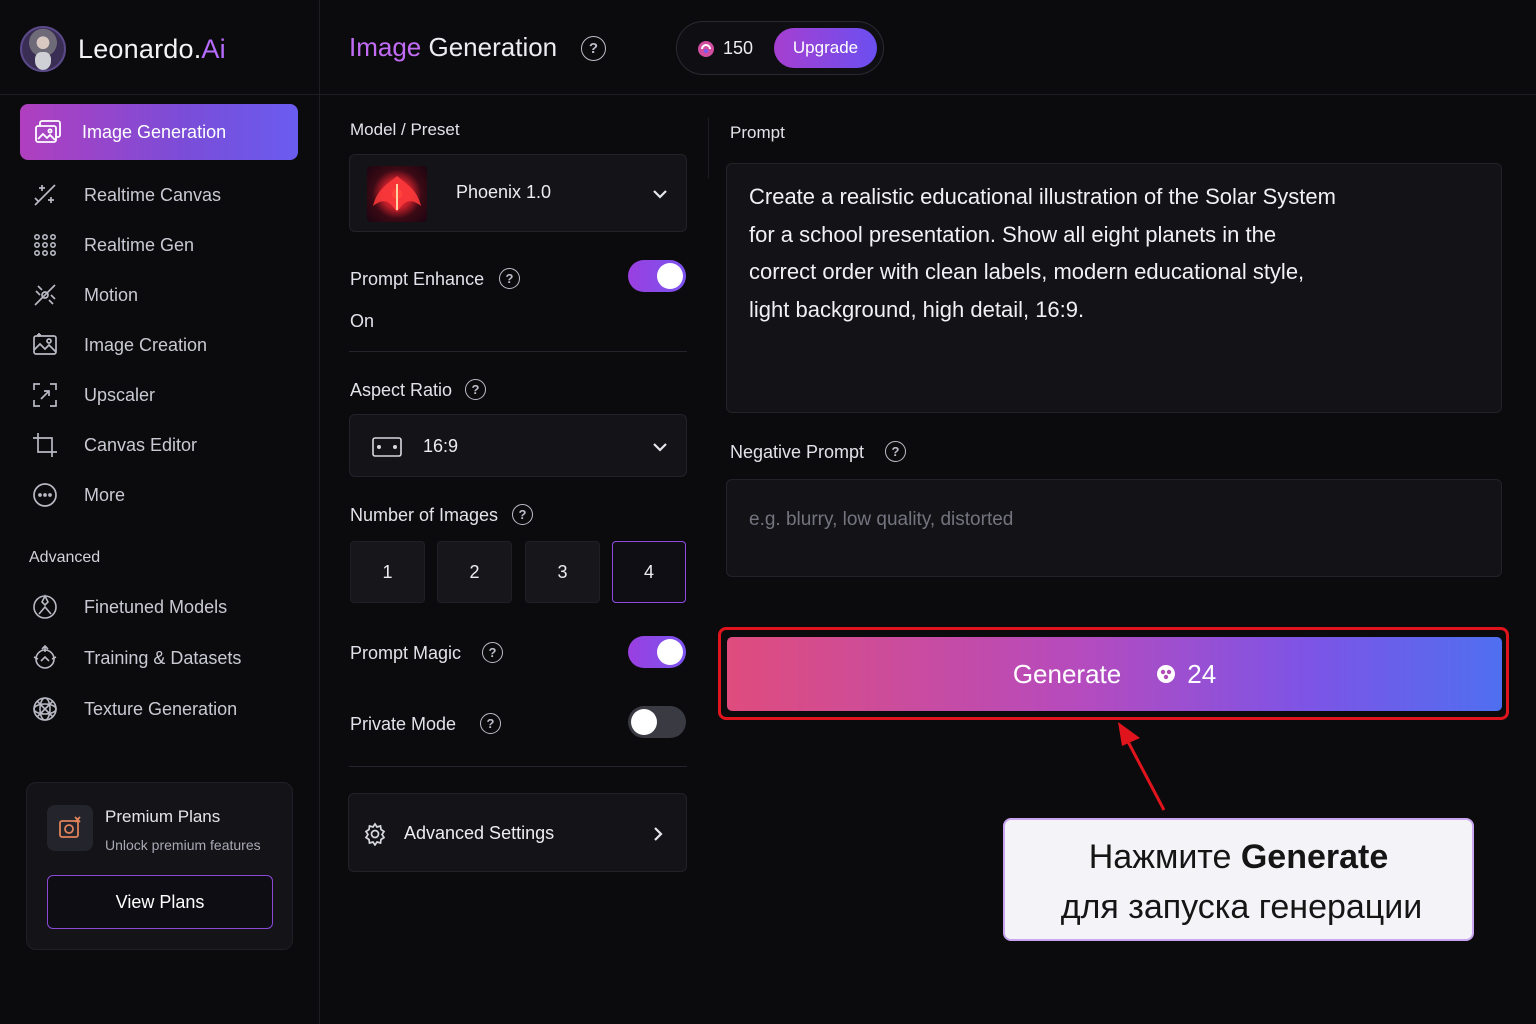 The image size is (1536, 1024). What do you see at coordinates (518, 445) in the screenshot?
I see `aspect-ratio-select: 16:9` at bounding box center [518, 445].